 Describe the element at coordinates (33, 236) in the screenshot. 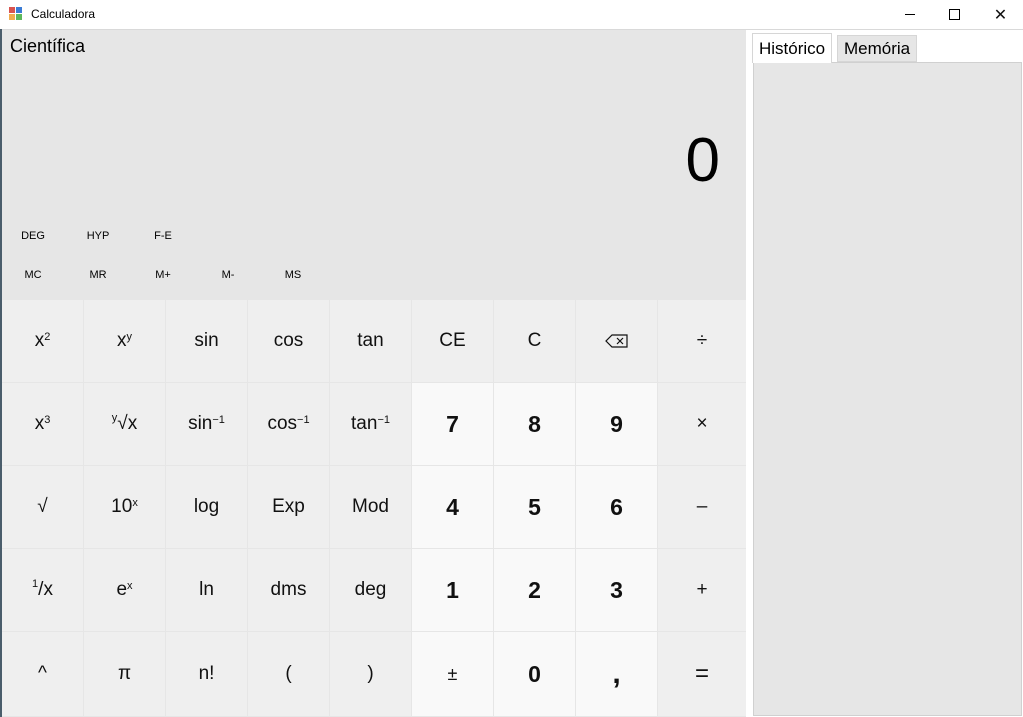

I see `deg-button: DEG` at that location.